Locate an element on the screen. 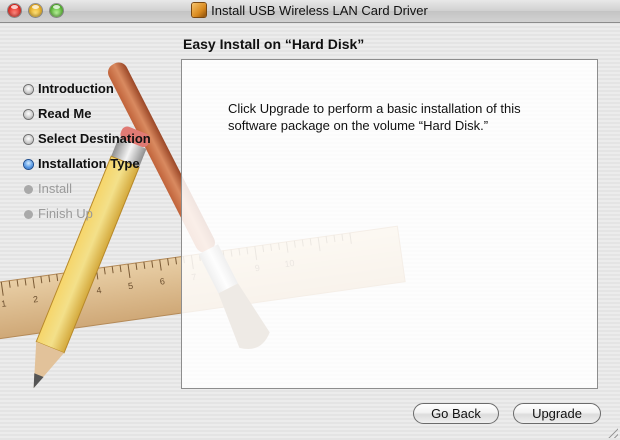 This screenshot has height=440, width=620. ruler-number: 6 is located at coordinates (162, 281).